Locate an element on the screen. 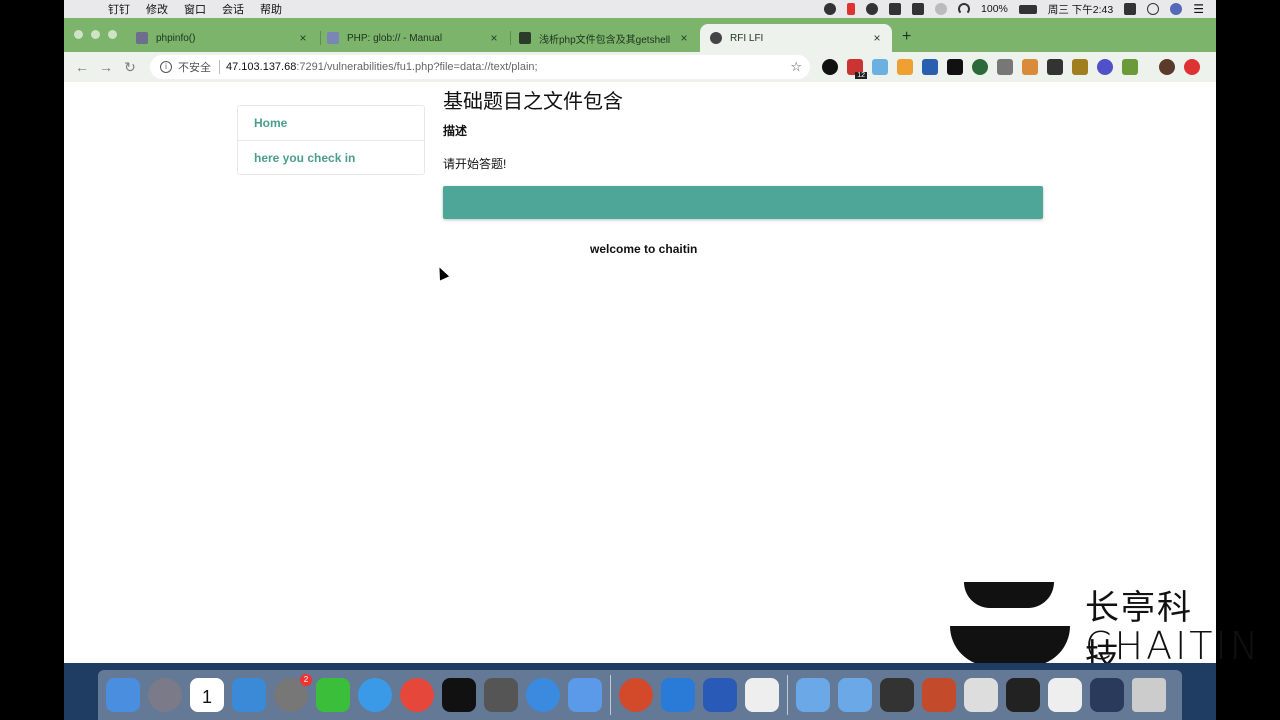  finder-icon is located at coordinates (123, 695).